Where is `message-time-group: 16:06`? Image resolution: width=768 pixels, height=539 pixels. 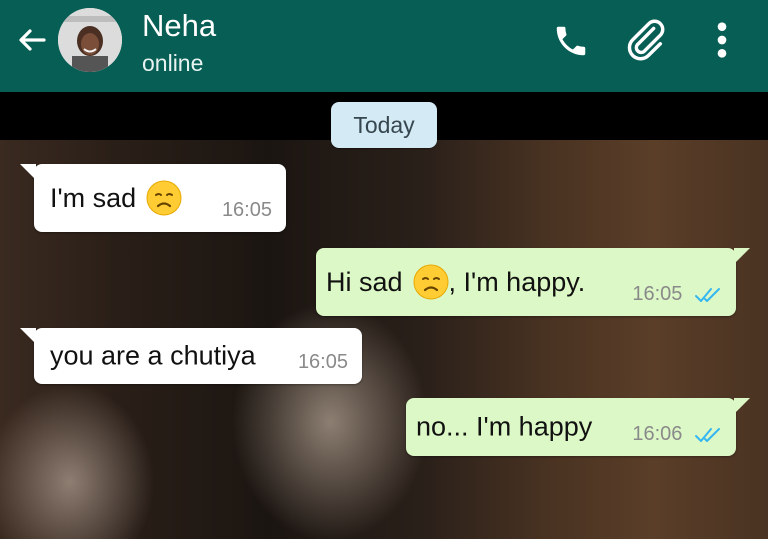
message-time-group: 16:06 is located at coordinates (677, 434).